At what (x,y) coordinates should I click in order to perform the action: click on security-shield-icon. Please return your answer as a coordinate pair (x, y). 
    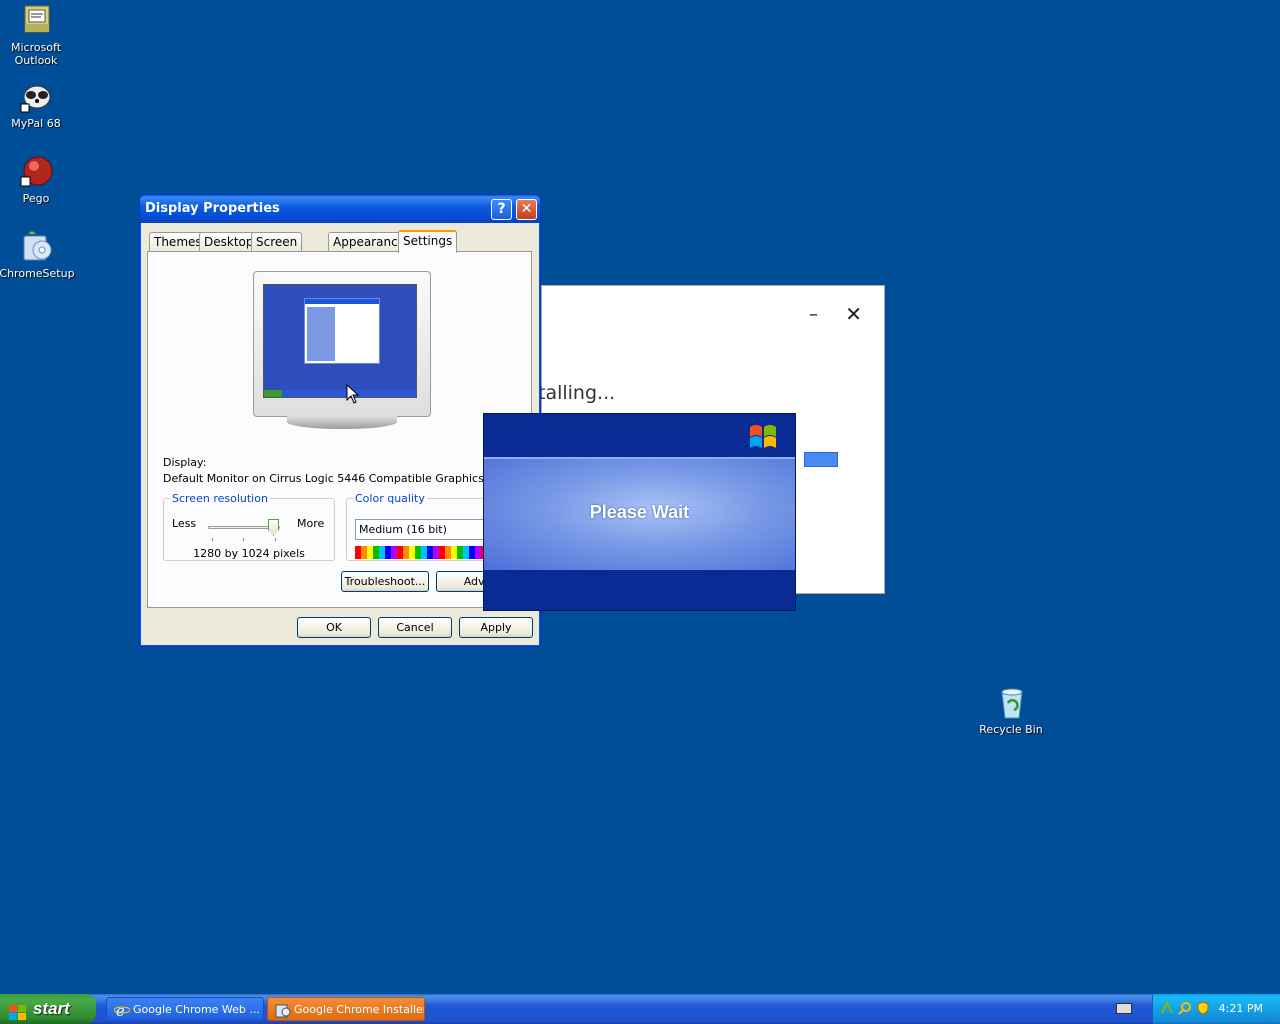
    Looking at the image, I should click on (1203, 1008).